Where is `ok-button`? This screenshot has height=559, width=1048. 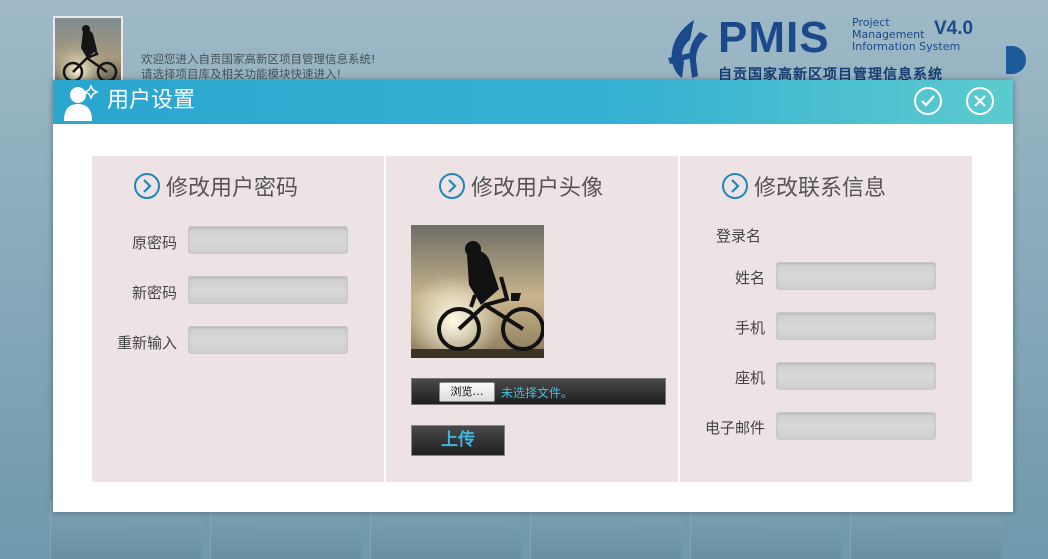 ok-button is located at coordinates (928, 101).